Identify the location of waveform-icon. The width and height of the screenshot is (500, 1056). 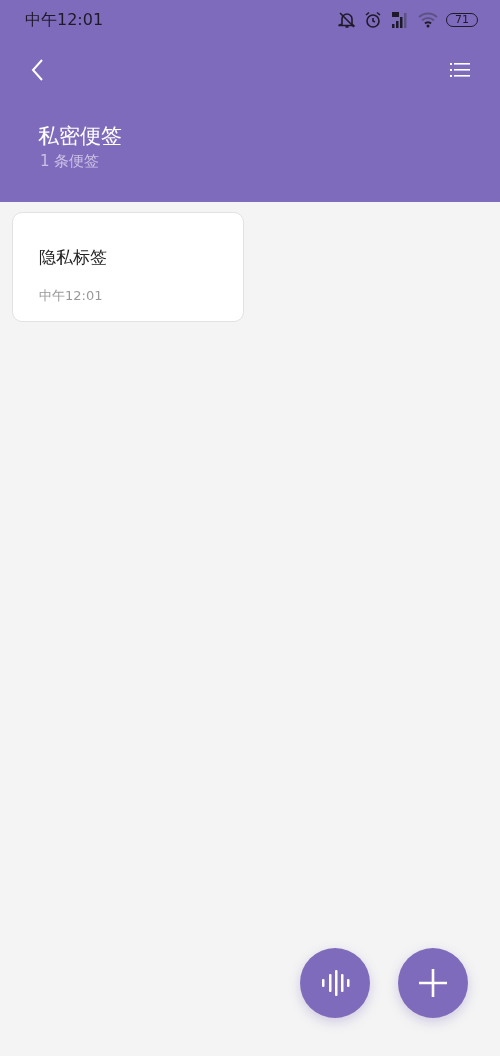
(335, 983).